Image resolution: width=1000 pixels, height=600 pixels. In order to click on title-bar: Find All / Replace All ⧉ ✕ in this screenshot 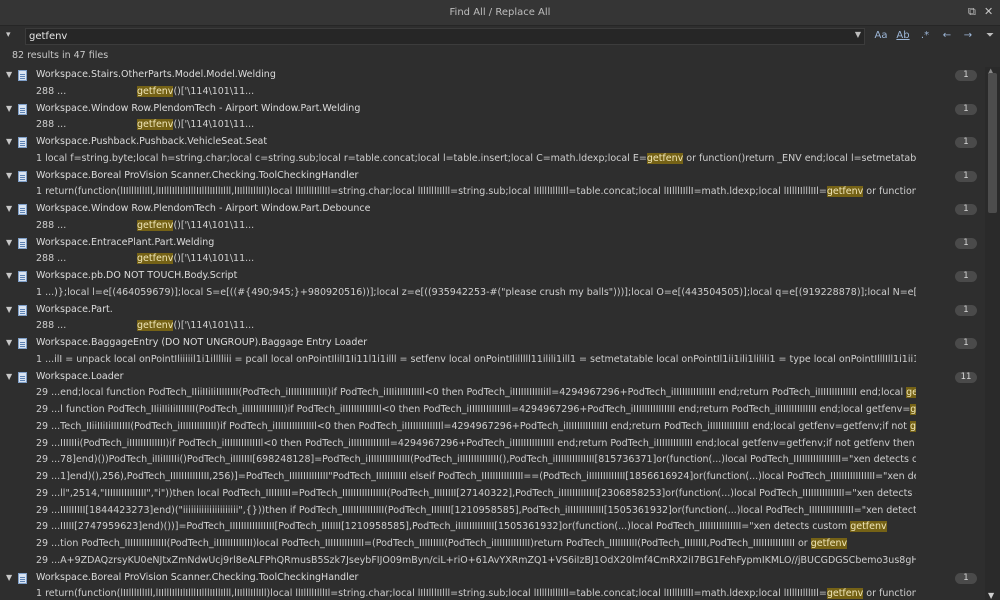, I will do `click(500, 13)`.